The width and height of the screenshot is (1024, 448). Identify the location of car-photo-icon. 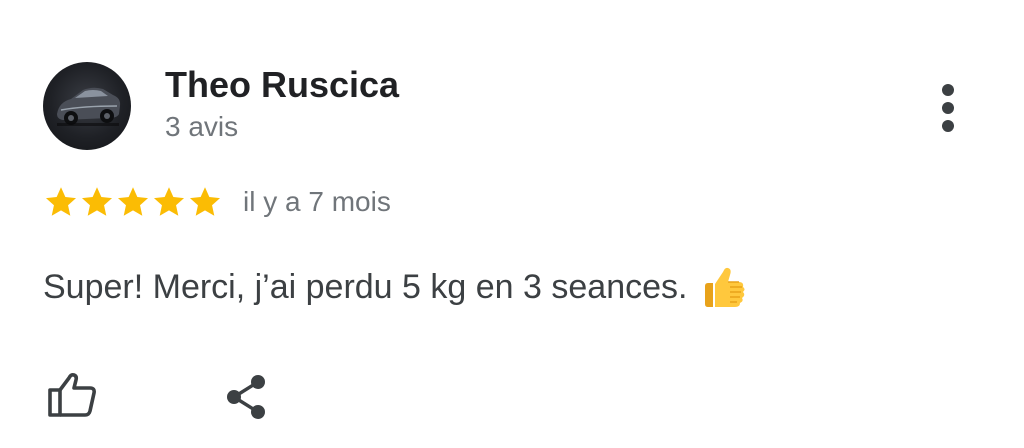
(89, 106).